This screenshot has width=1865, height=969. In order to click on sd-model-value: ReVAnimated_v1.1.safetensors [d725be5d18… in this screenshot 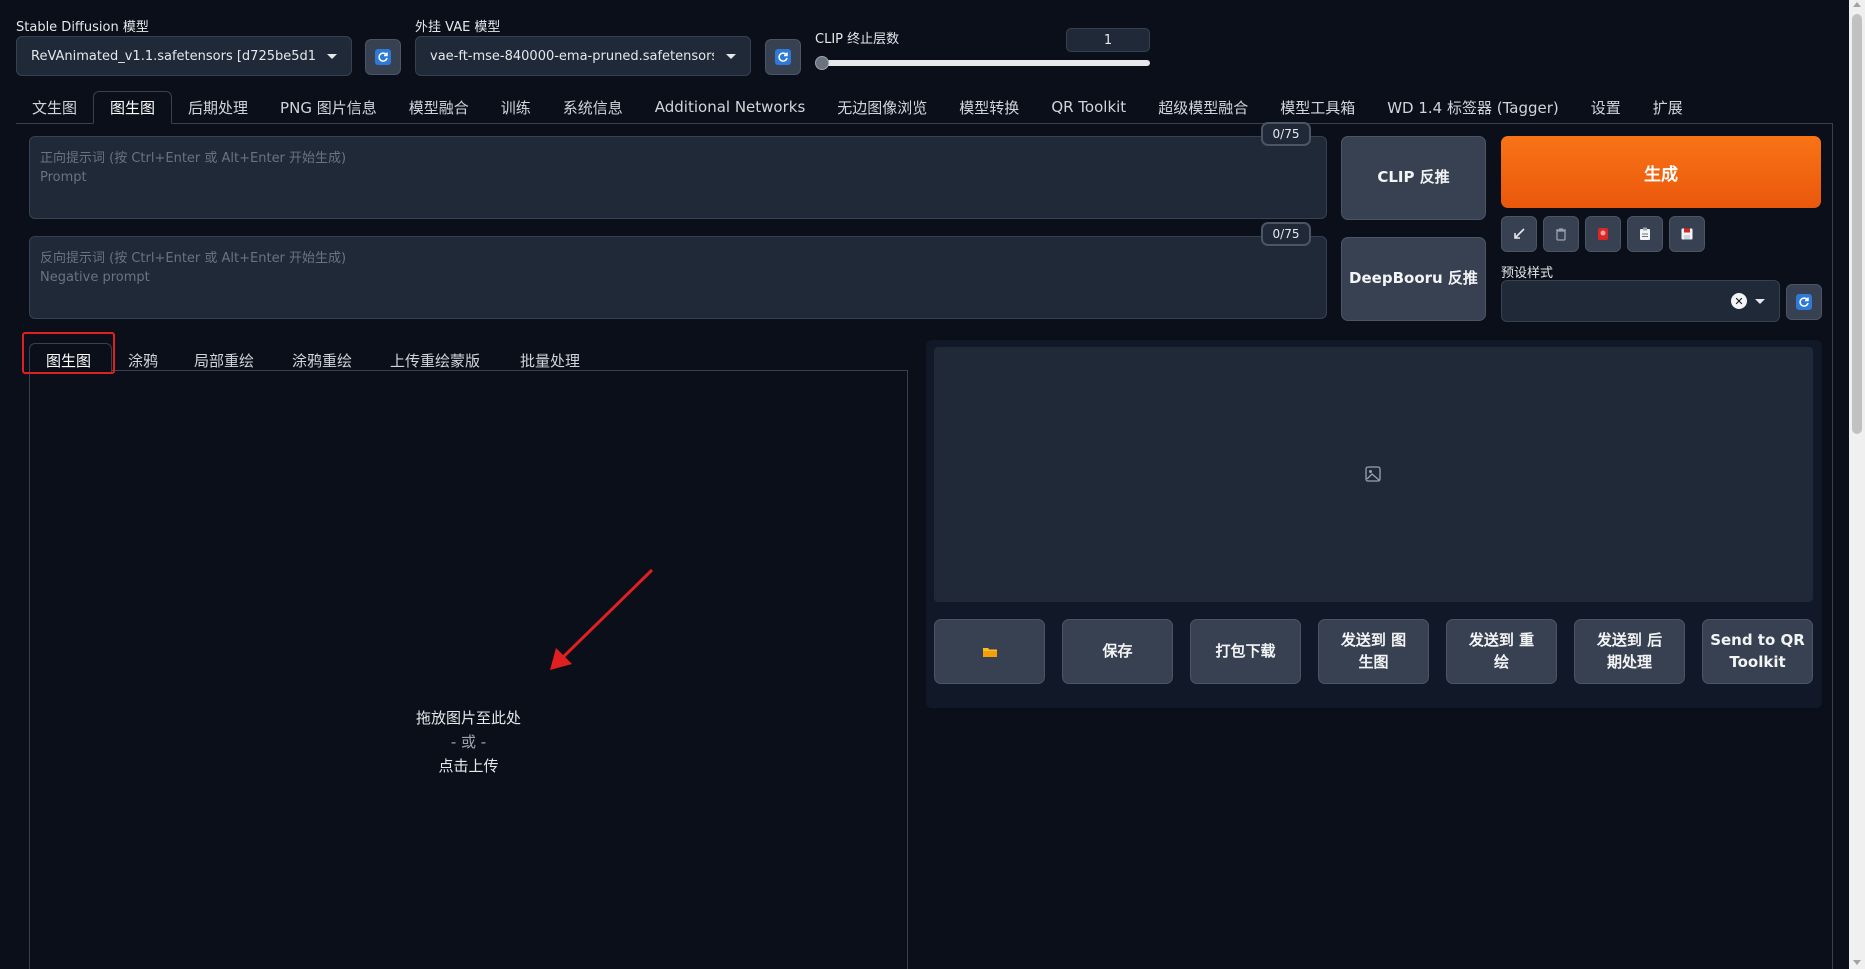, I will do `click(173, 56)`.